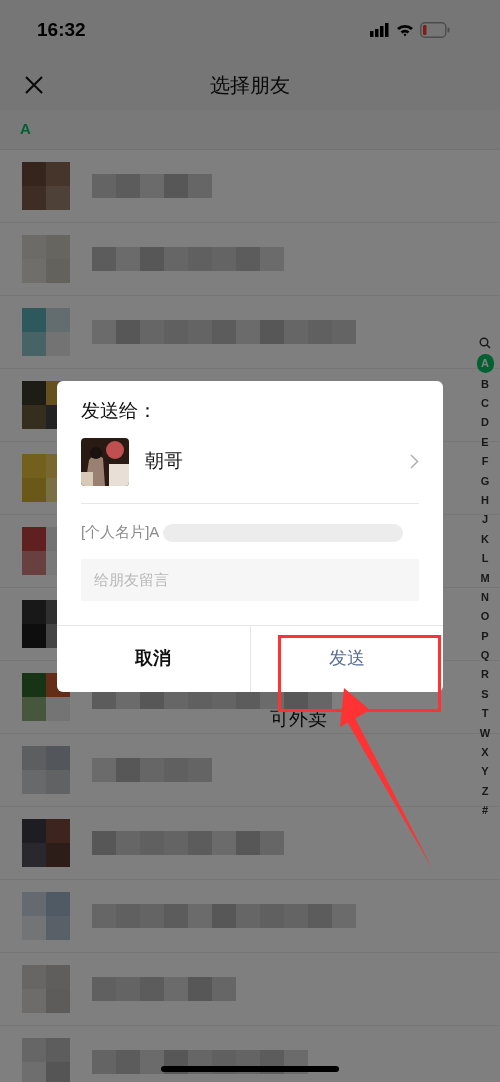 This screenshot has height=1082, width=500. What do you see at coordinates (485, 616) in the screenshot?
I see `index-letter: O` at bounding box center [485, 616].